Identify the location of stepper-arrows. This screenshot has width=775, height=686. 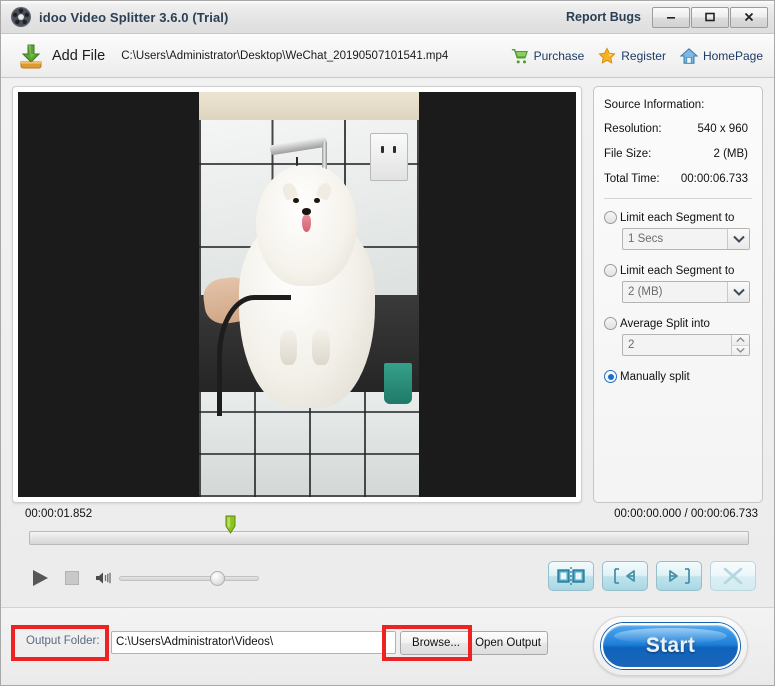
(740, 345).